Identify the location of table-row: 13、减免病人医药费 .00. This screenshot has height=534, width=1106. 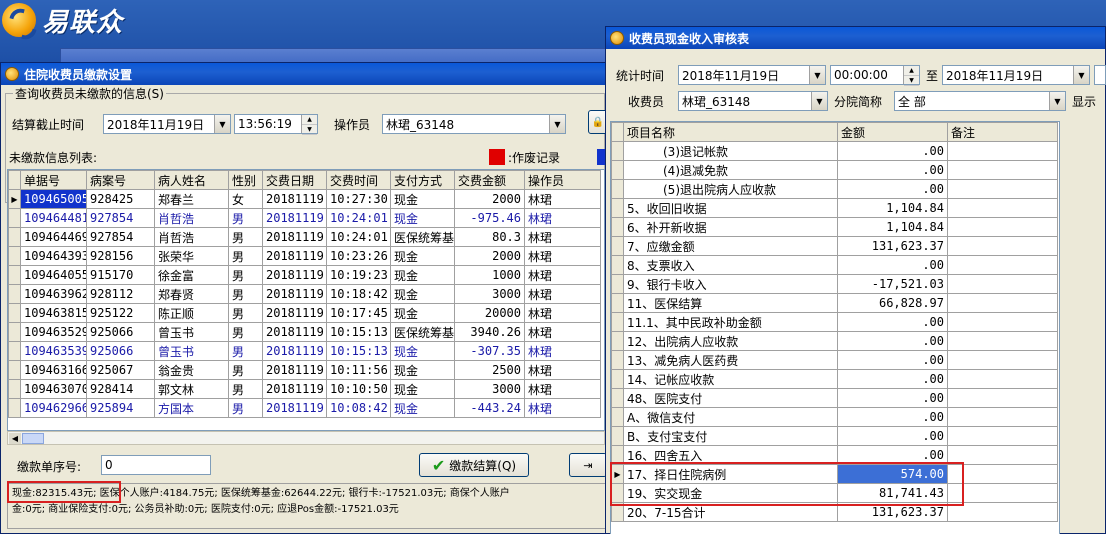
(834, 360).